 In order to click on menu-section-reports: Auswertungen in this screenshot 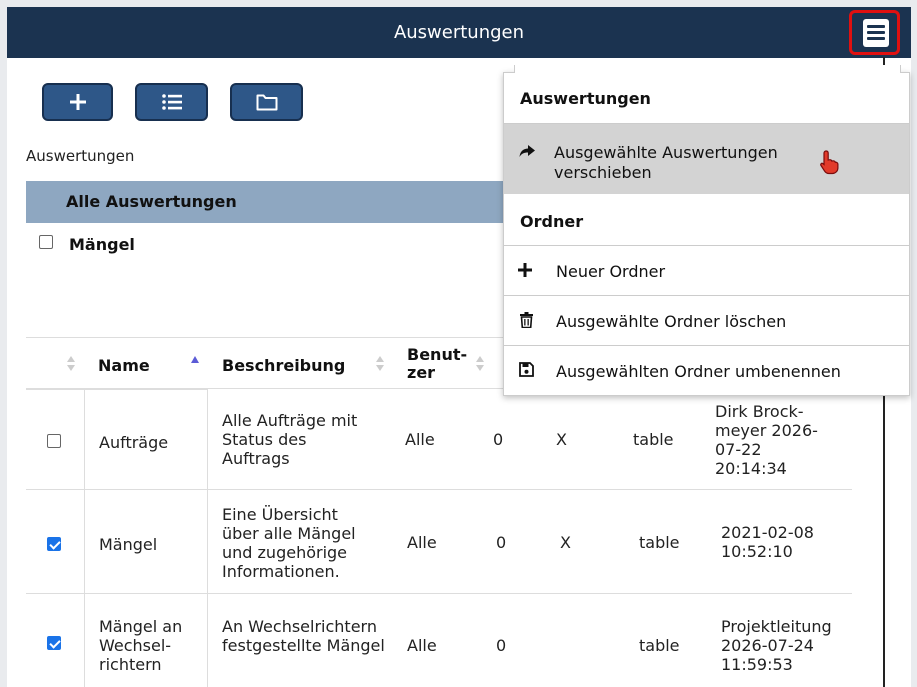, I will do `click(585, 98)`.